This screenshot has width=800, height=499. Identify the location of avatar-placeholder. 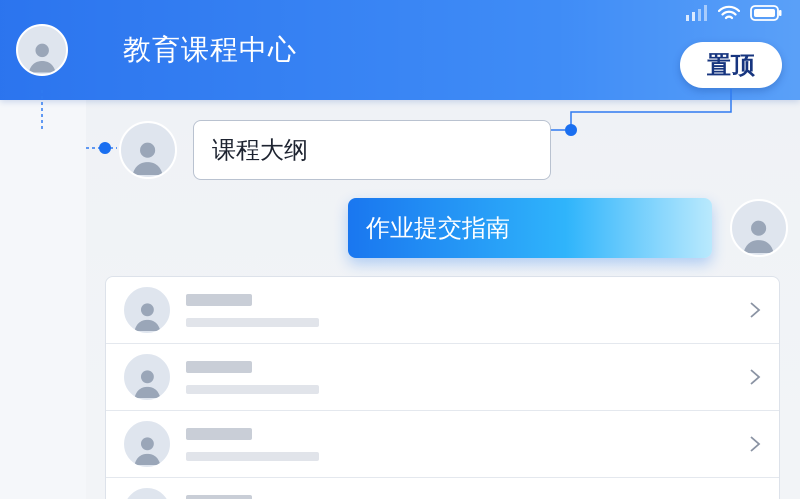
(42, 50).